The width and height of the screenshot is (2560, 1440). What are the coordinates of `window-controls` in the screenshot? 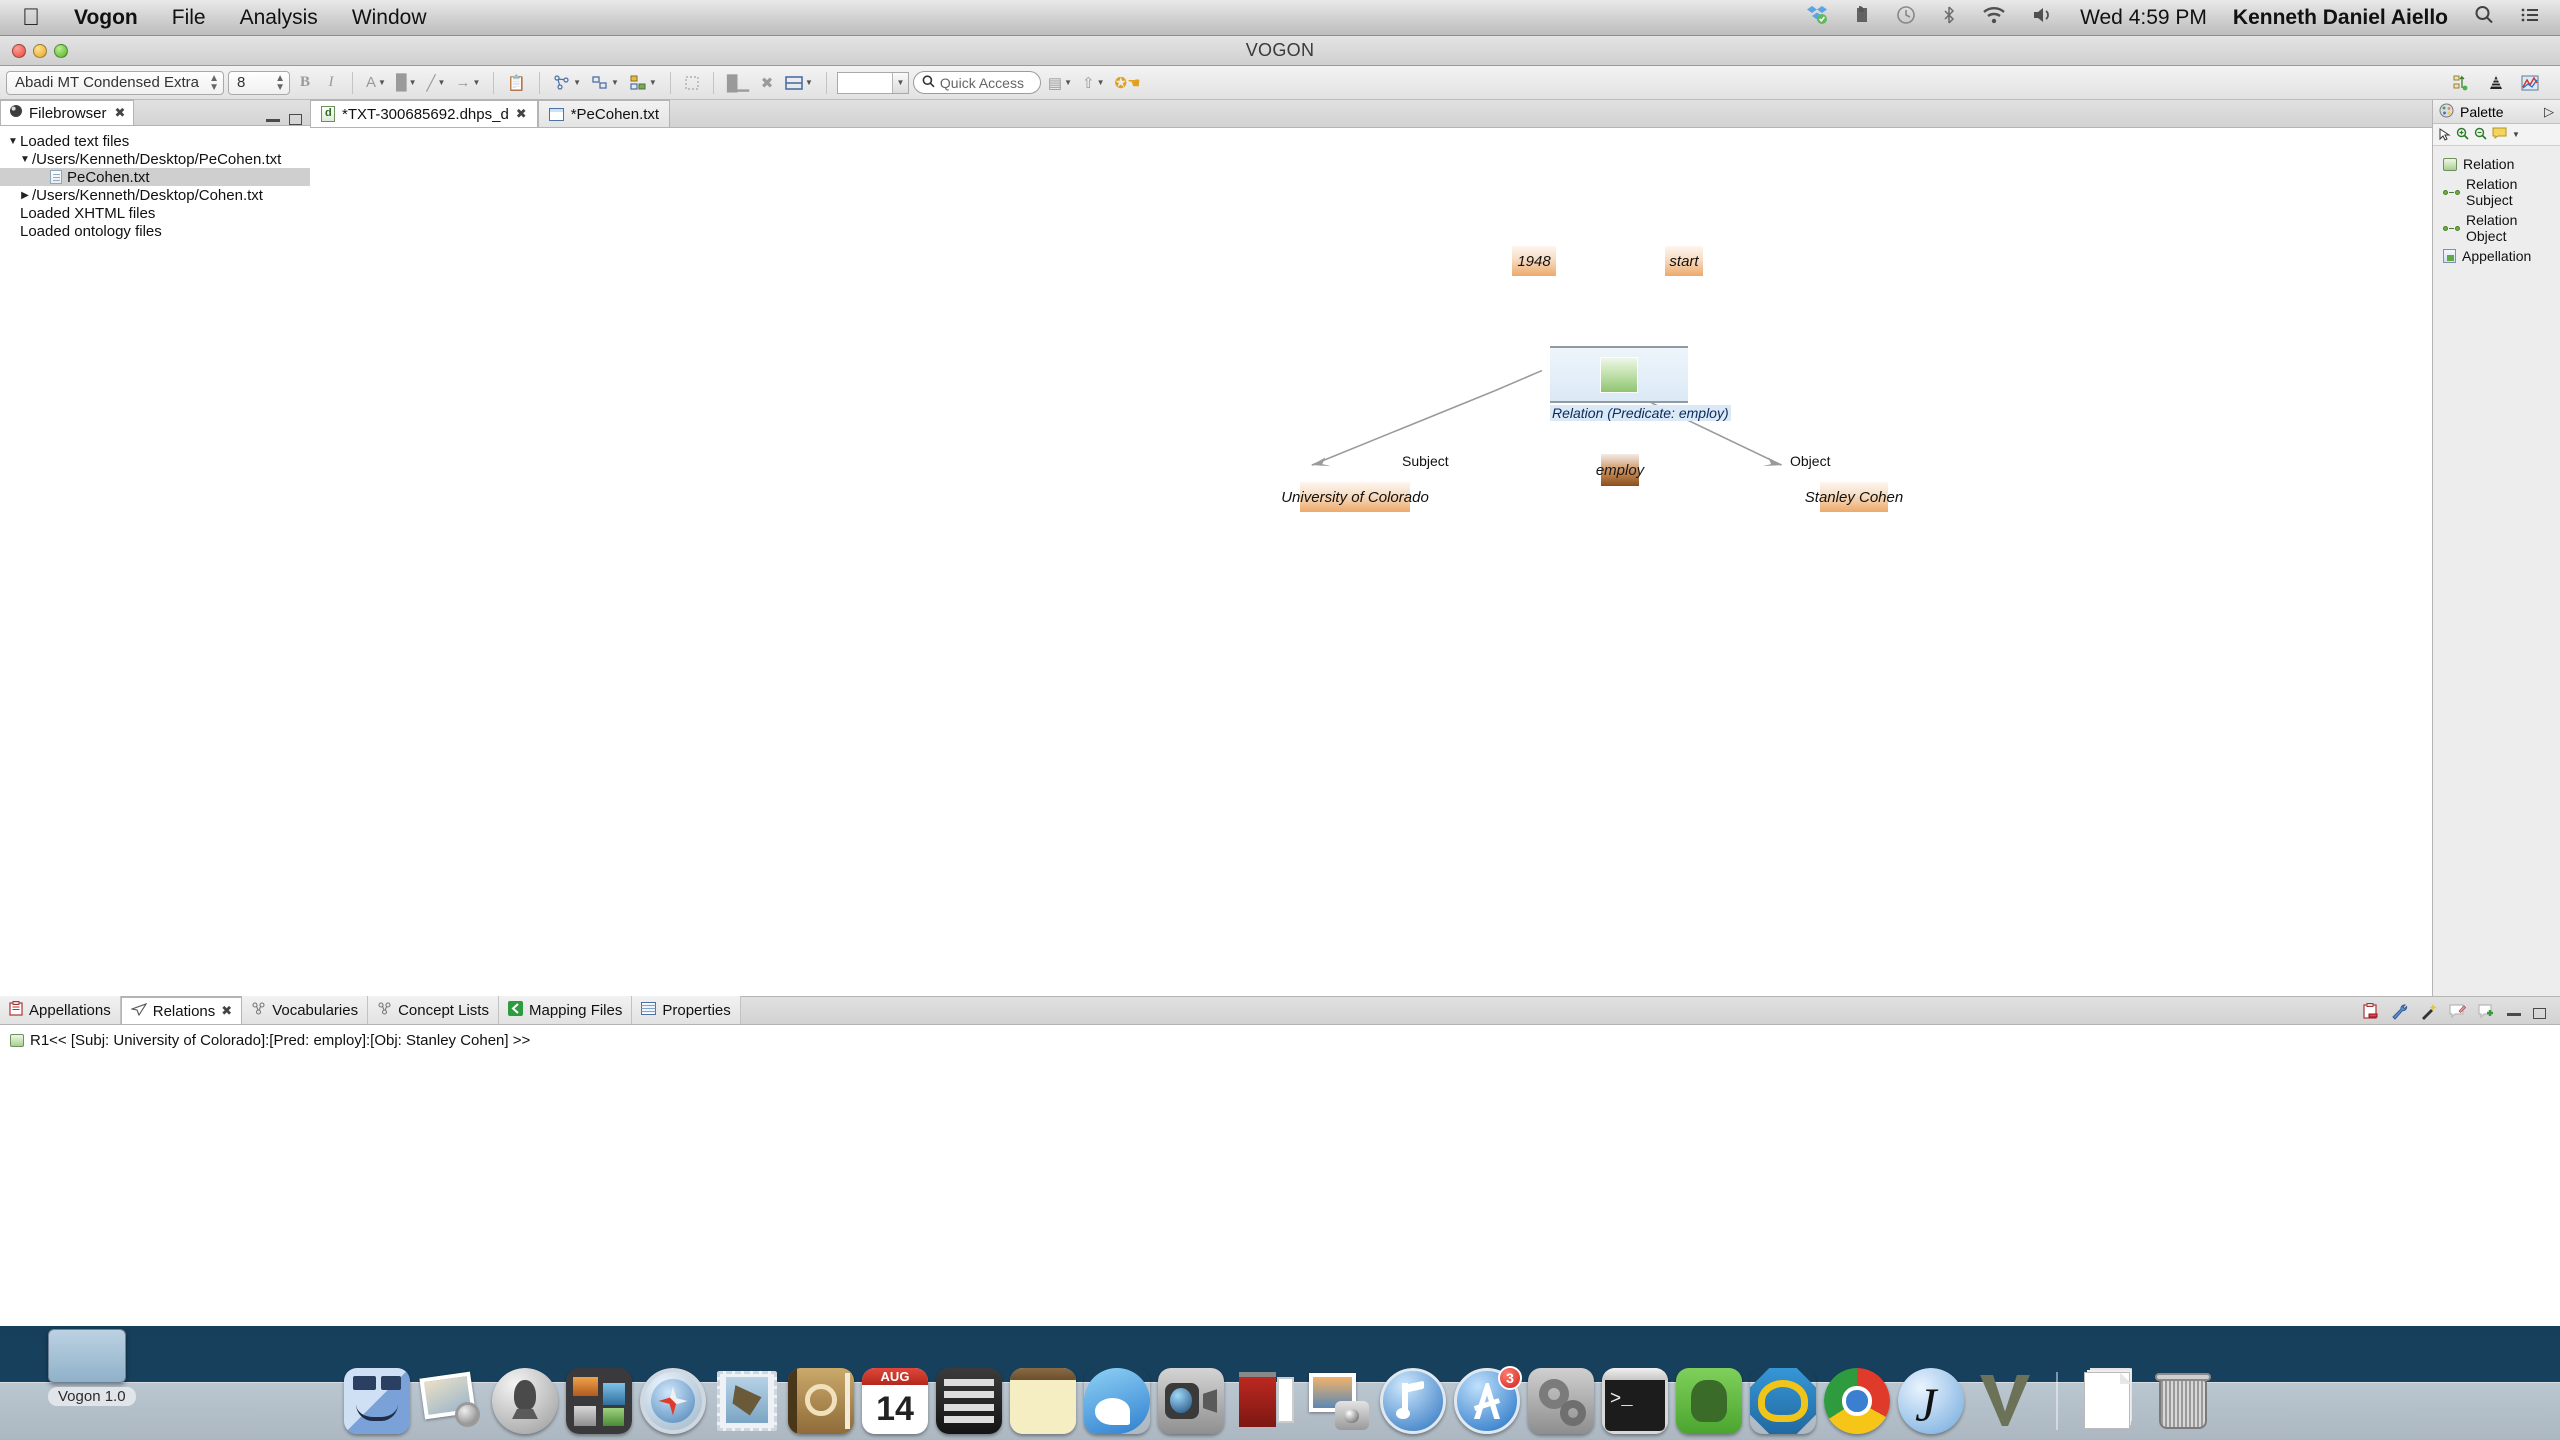 It's located at (40, 51).